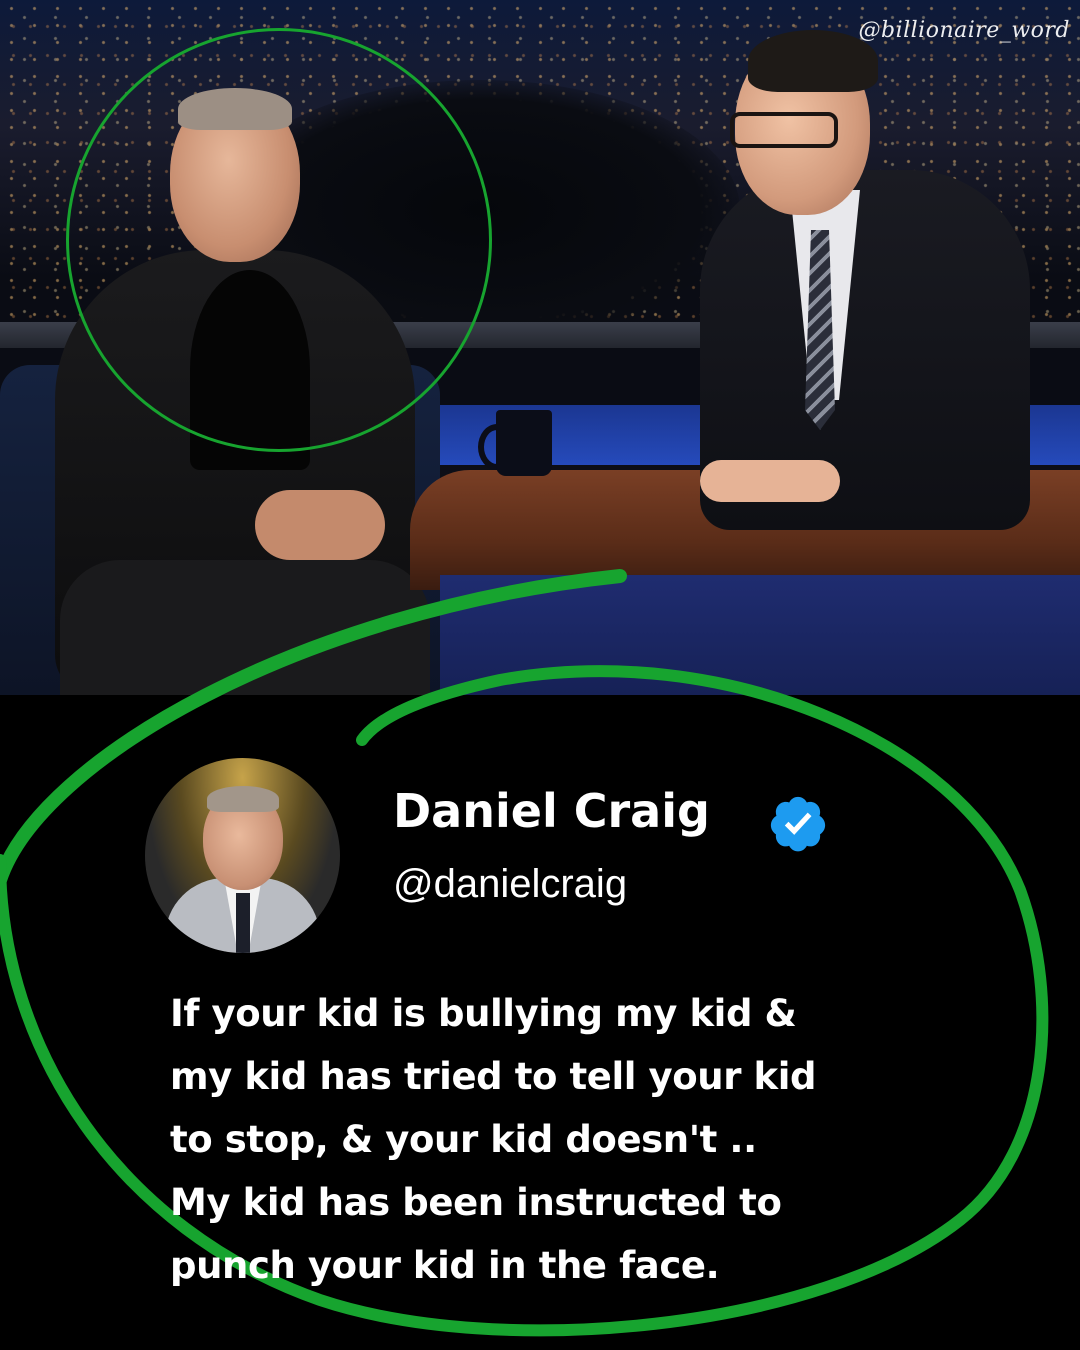  Describe the element at coordinates (483, 1013) in the screenshot. I see `tweet-line: If your kid is bullying my kid &` at that location.